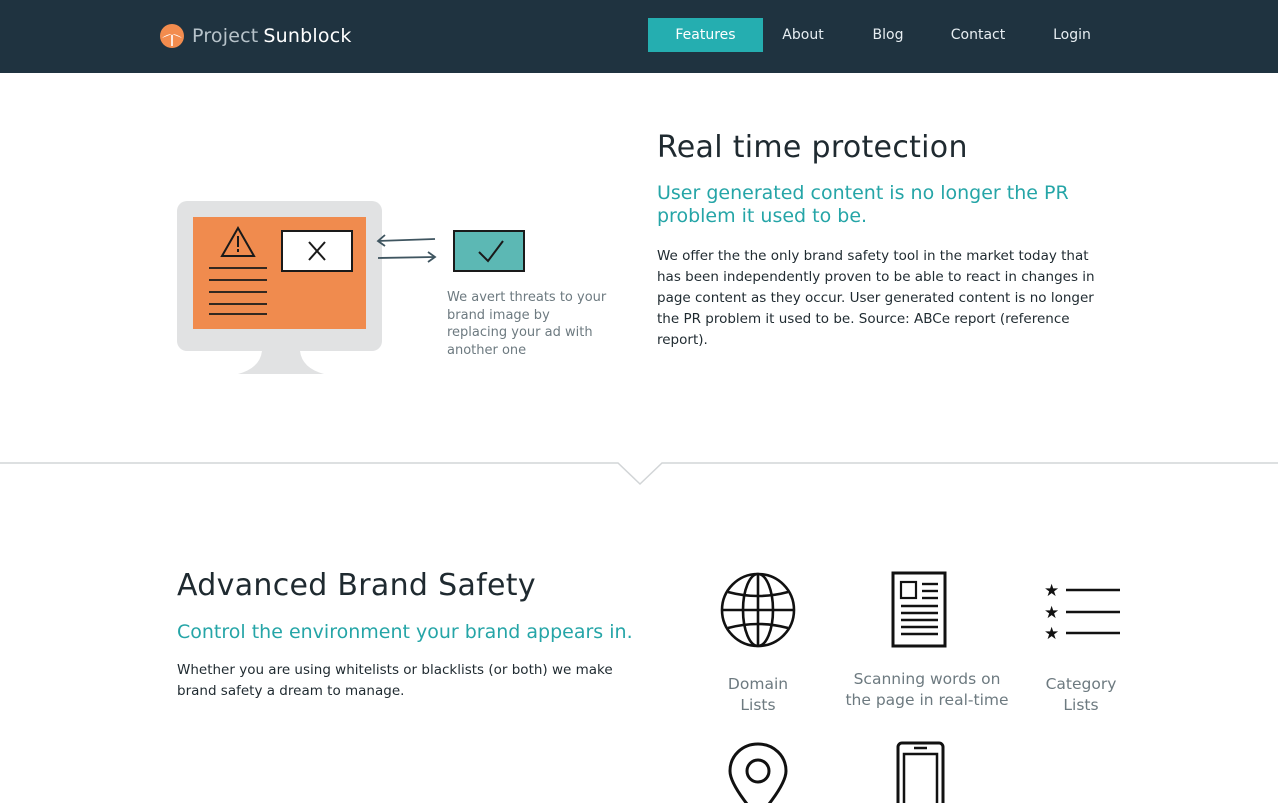 Image resolution: width=1278 pixels, height=803 pixels. Describe the element at coordinates (307, 36) in the screenshot. I see `brand-name-sunblock: Sunblock` at that location.